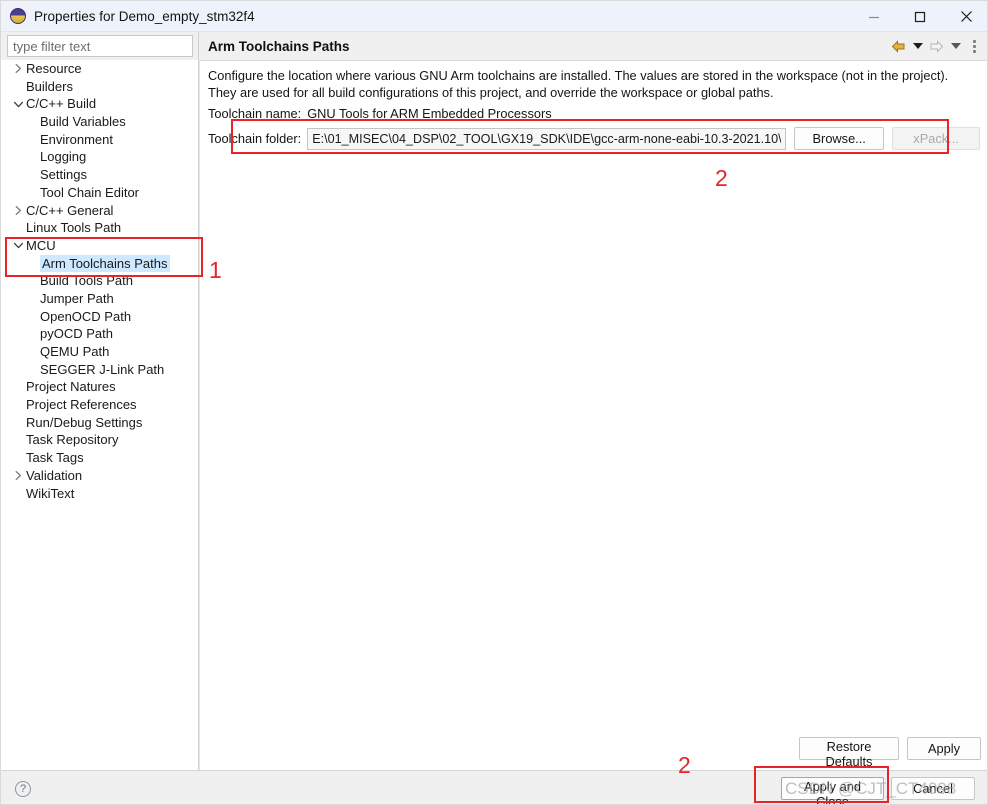 This screenshot has height=805, width=988. Describe the element at coordinates (50, 493) in the screenshot. I see `tree-item-label: WikiText` at that location.